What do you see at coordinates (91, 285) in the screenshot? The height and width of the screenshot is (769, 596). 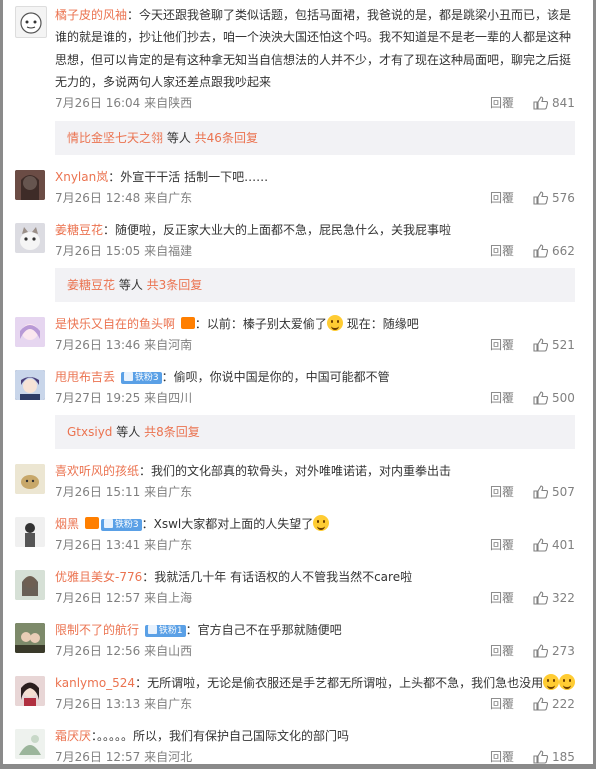 I see `sub-reply-users: 姜糖豆花` at bounding box center [91, 285].